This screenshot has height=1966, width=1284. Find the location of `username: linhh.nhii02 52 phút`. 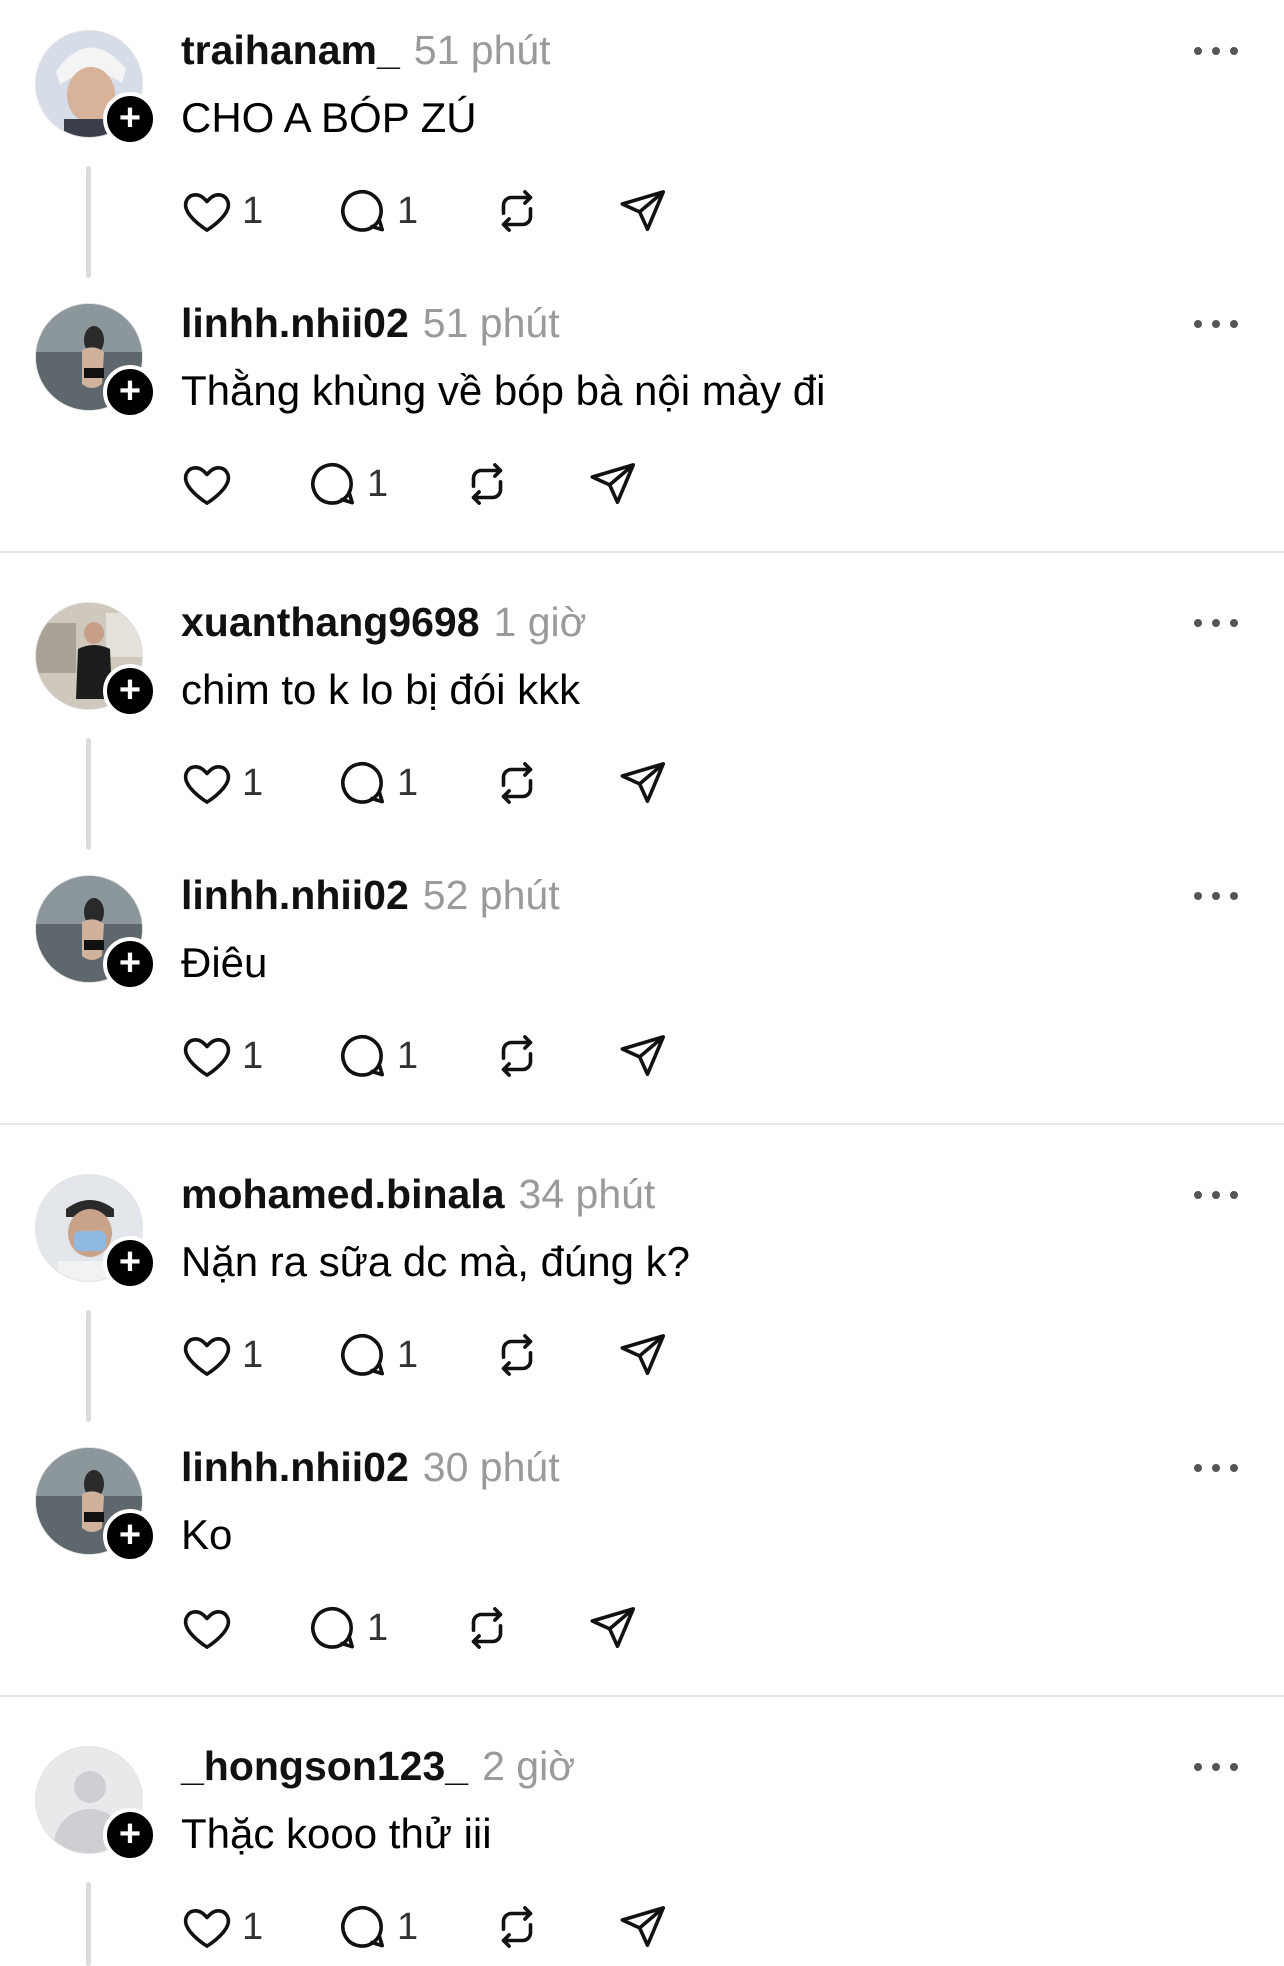

username: linhh.nhii02 52 phút is located at coordinates (370, 895).